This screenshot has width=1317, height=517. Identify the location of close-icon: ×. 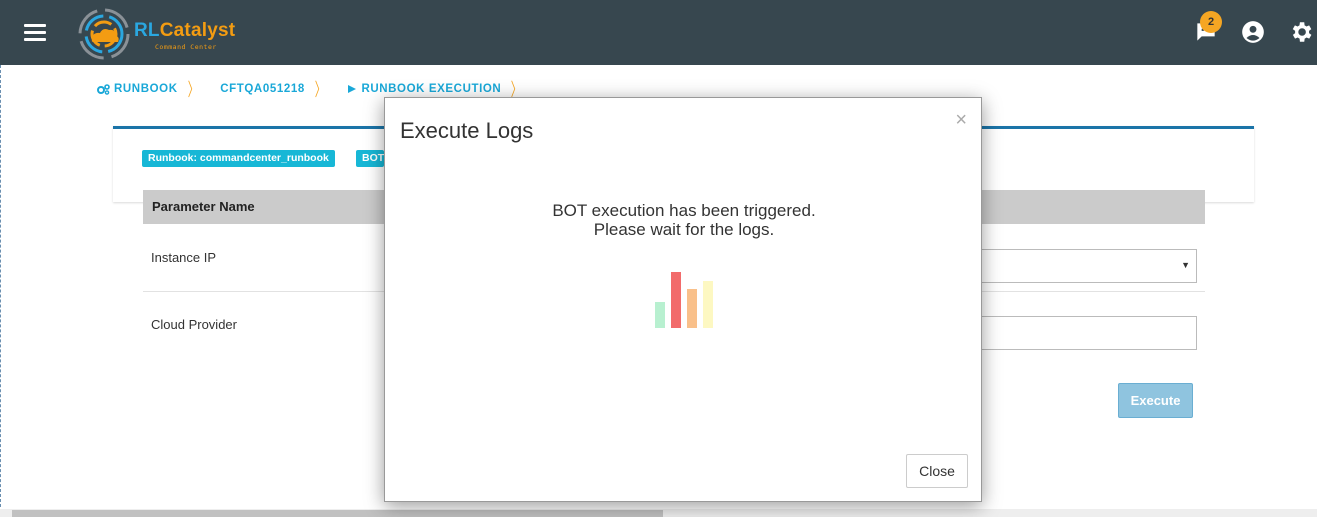
(961, 120).